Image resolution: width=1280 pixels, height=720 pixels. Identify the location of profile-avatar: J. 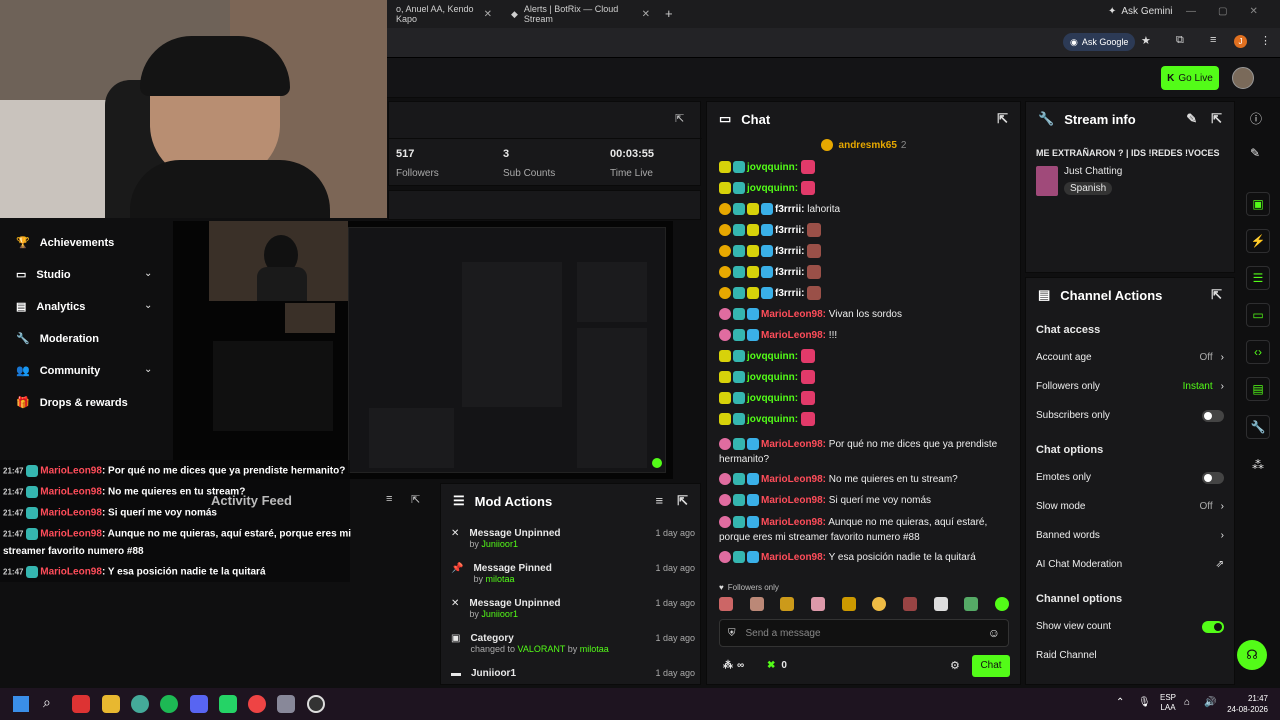
(1240, 41).